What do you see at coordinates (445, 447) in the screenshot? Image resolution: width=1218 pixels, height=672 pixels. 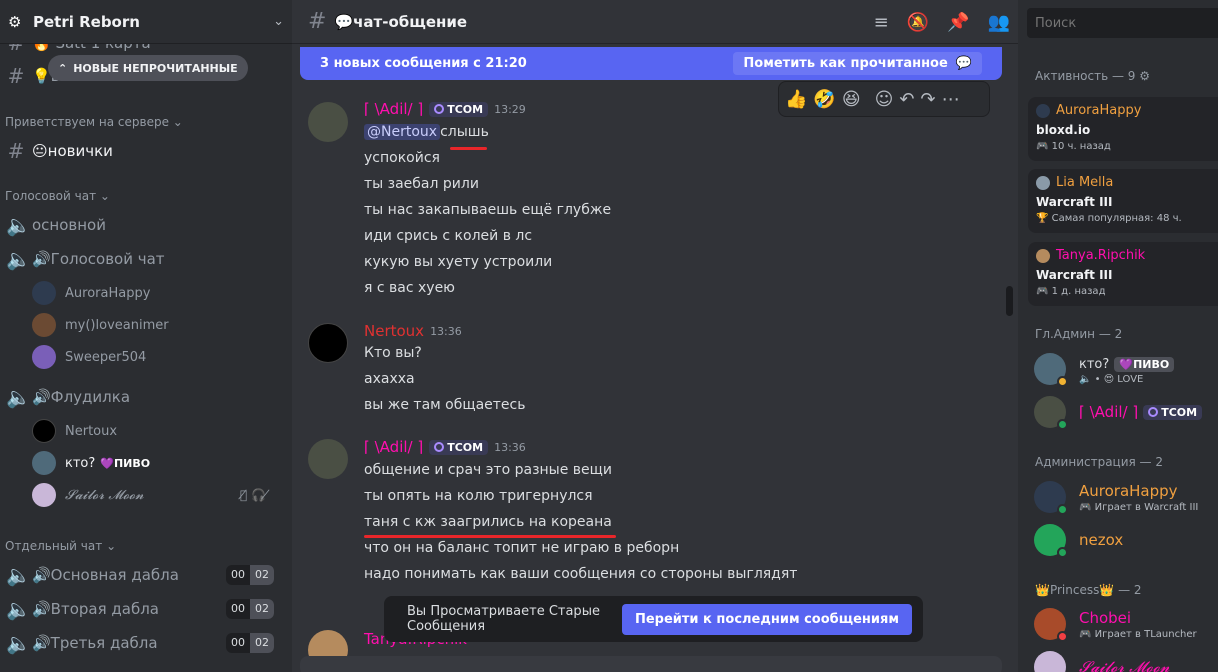 I see `message-header: ⌈ \Adil/ ⌉ TCOM 13:36` at bounding box center [445, 447].